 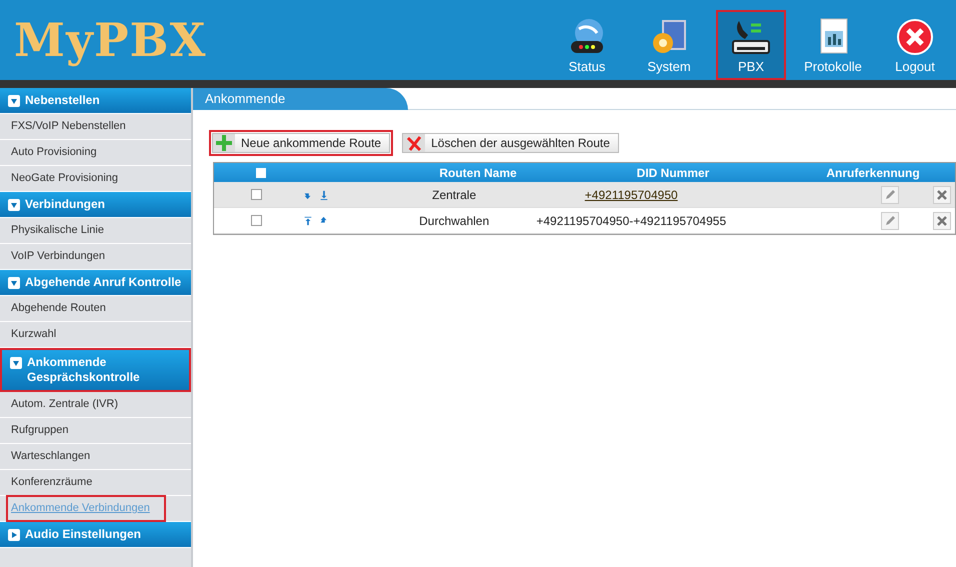 I want to click on add-route-button: Neue ankommende Route, so click(x=301, y=143).